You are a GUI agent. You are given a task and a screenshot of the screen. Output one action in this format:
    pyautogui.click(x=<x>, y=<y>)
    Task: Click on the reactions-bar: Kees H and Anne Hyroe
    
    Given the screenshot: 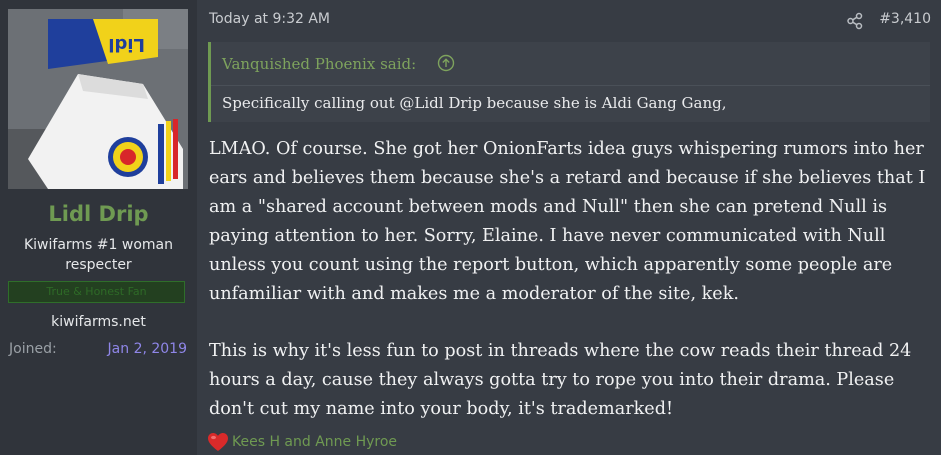 What is the action you would take?
    pyautogui.click(x=302, y=442)
    